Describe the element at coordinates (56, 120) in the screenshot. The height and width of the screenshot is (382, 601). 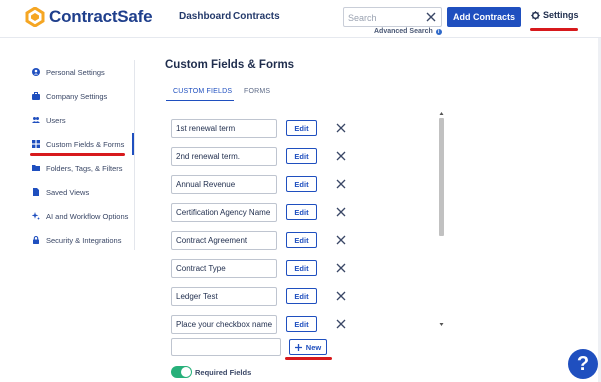
I see `sidebar-item-label: Users` at that location.